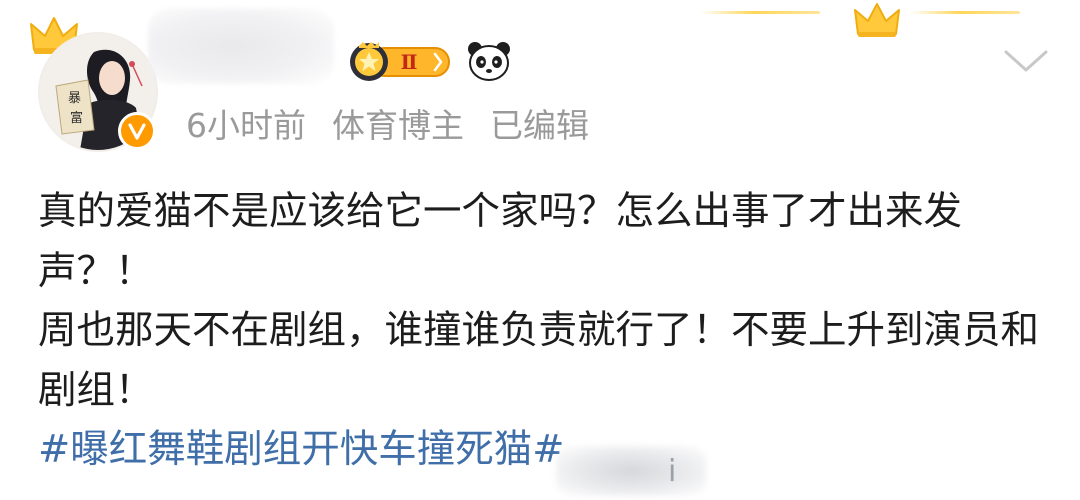  What do you see at coordinates (672, 471) in the screenshot?
I see `watermark-mark: i` at bounding box center [672, 471].